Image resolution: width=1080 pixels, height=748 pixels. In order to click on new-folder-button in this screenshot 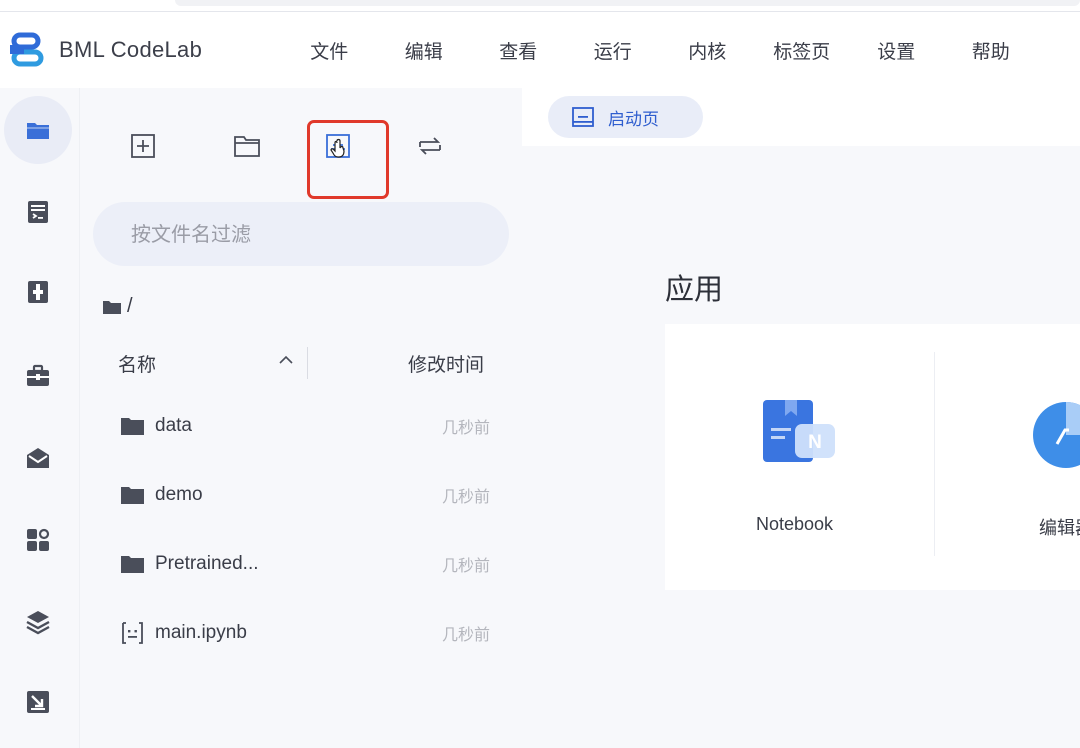, I will do `click(247, 146)`.